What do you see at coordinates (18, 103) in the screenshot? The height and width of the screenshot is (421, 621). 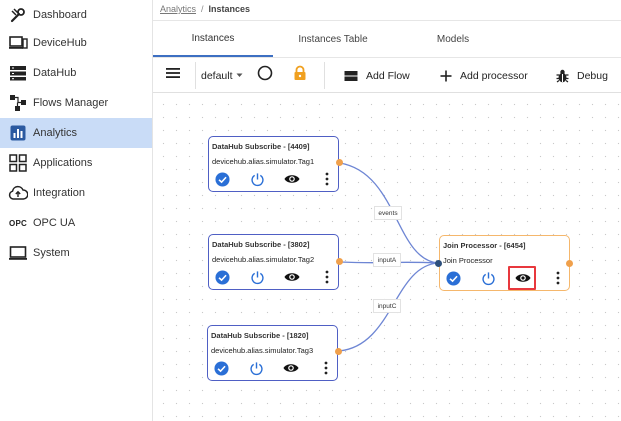 I see `flows-icon` at bounding box center [18, 103].